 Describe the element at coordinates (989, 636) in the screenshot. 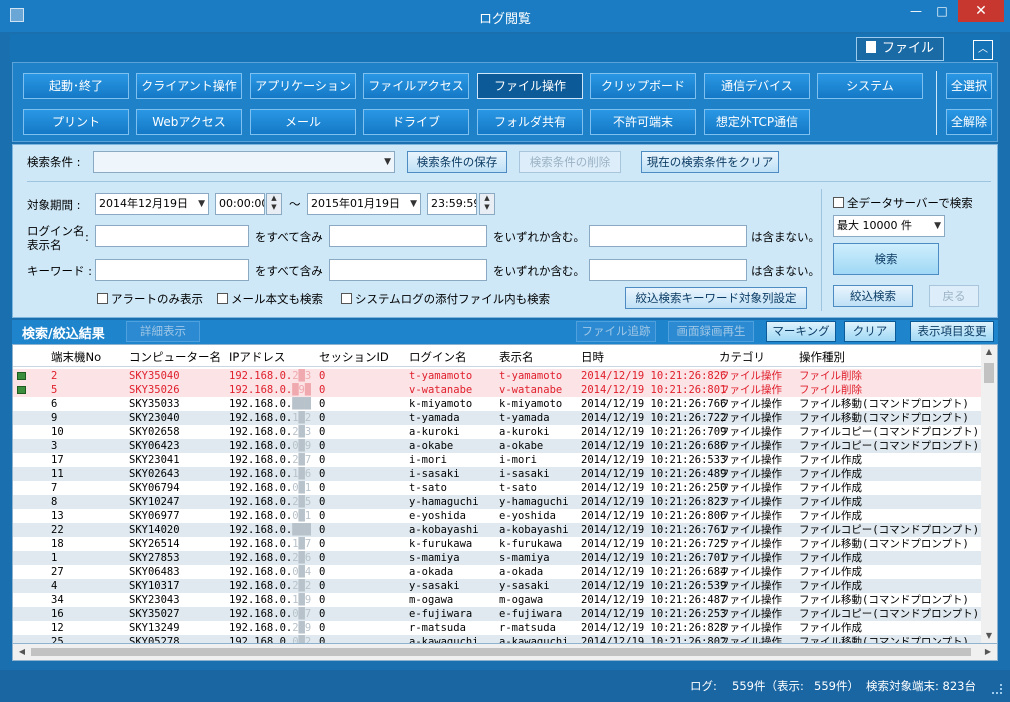

I see `scroll-down-icon: ▼` at that location.